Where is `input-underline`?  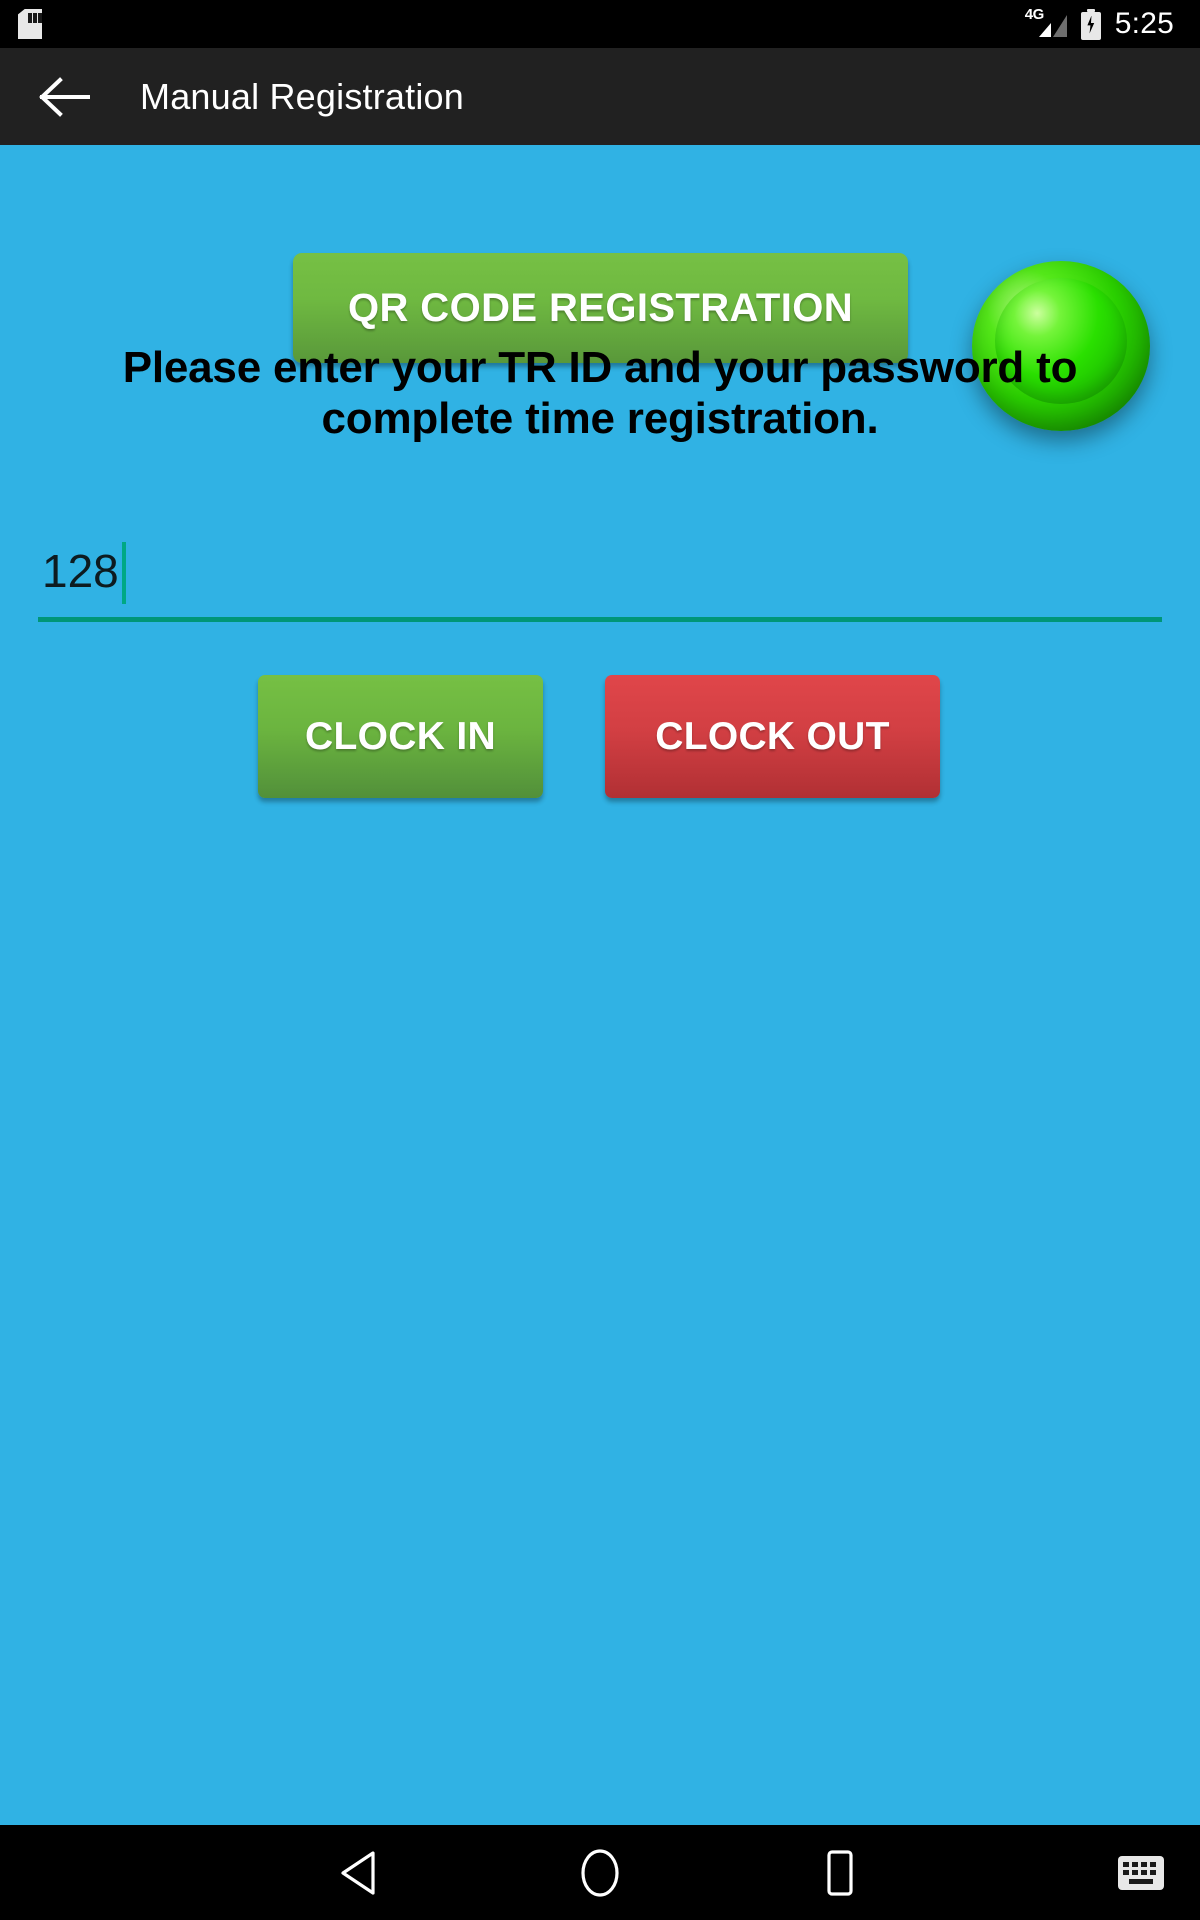 input-underline is located at coordinates (600, 619).